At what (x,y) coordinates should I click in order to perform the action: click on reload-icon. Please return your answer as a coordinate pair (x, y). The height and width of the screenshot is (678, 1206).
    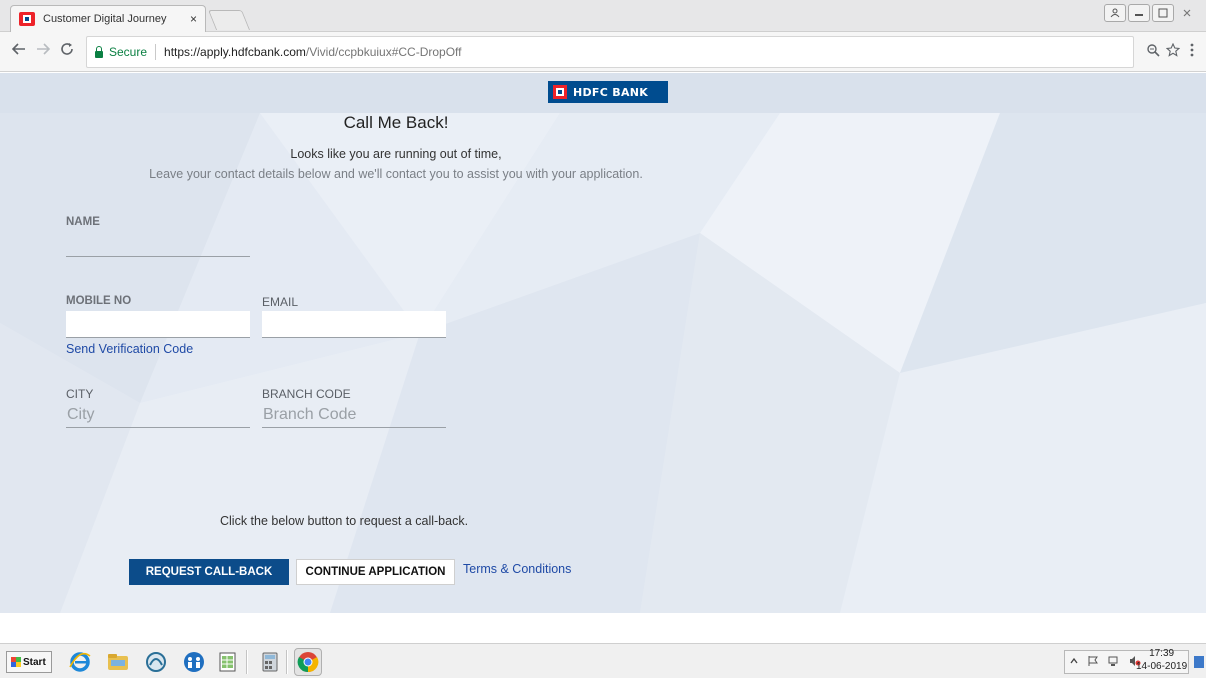
    Looking at the image, I should click on (67, 51).